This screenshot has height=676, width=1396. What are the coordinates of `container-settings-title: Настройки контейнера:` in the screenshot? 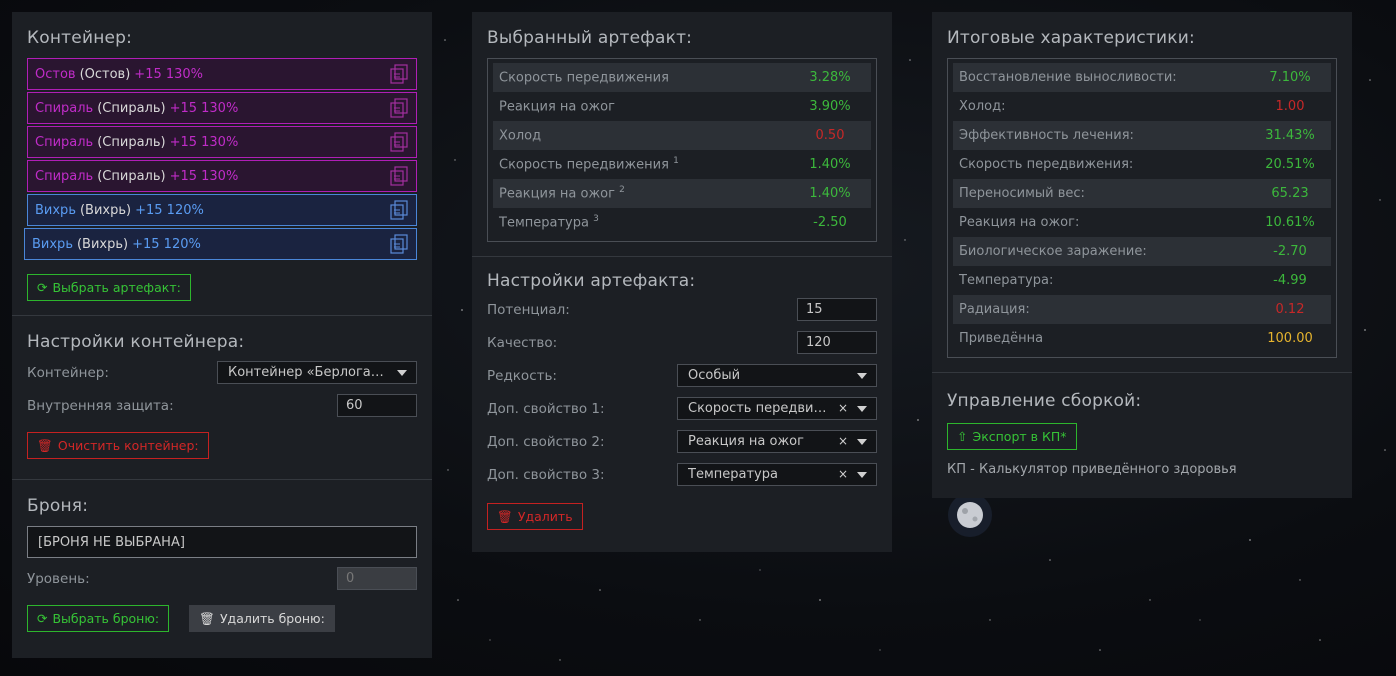 It's located at (136, 342).